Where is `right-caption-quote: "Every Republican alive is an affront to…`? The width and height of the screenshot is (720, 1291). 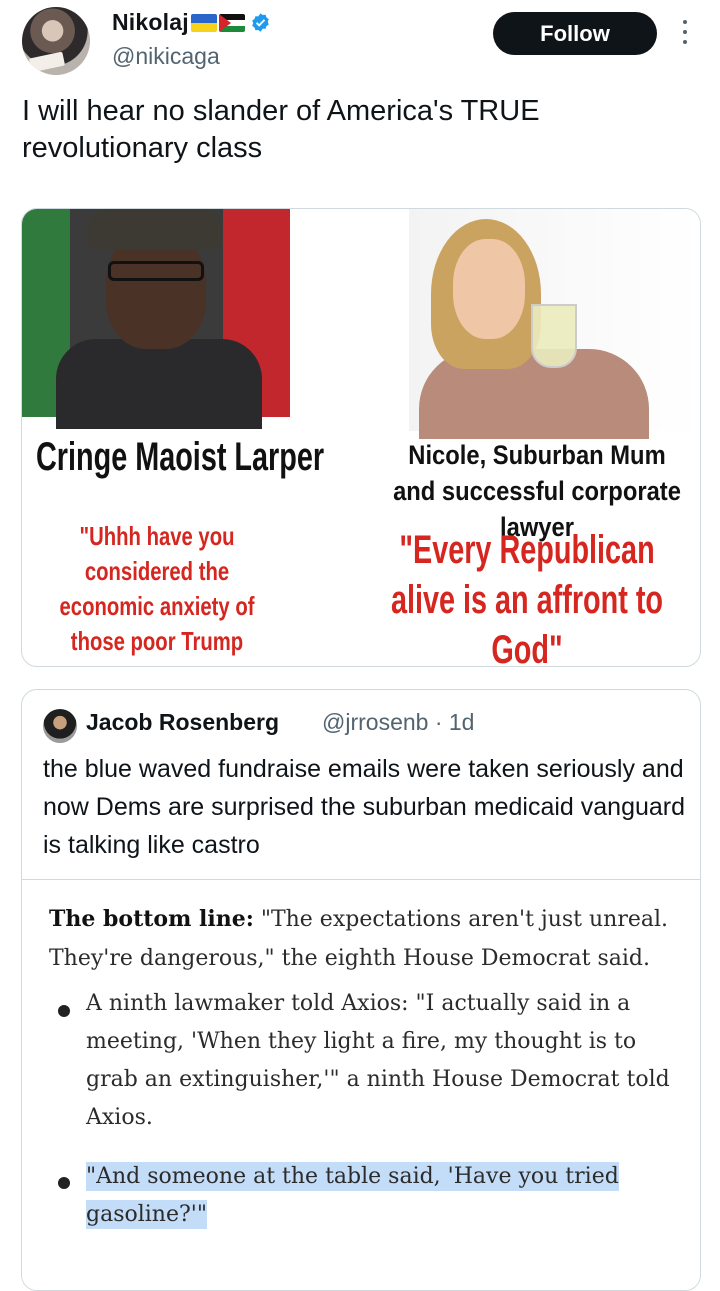 right-caption-quote: "Every Republican alive is an affront to… is located at coordinates (527, 597).